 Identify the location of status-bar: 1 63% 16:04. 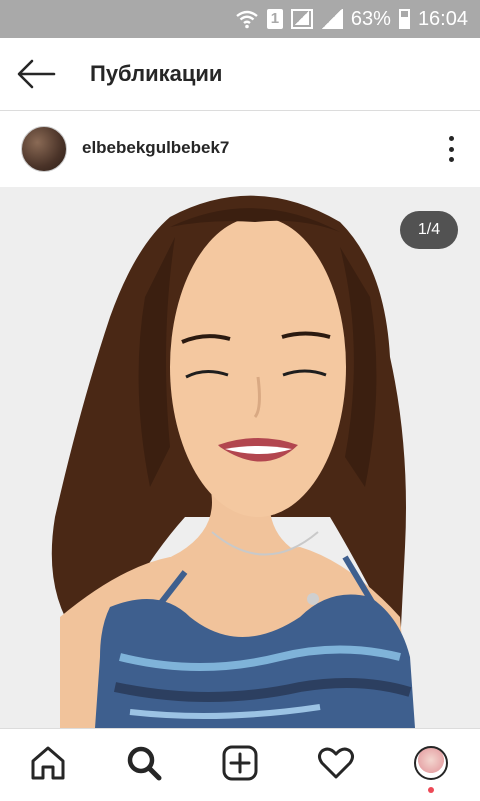
(240, 19).